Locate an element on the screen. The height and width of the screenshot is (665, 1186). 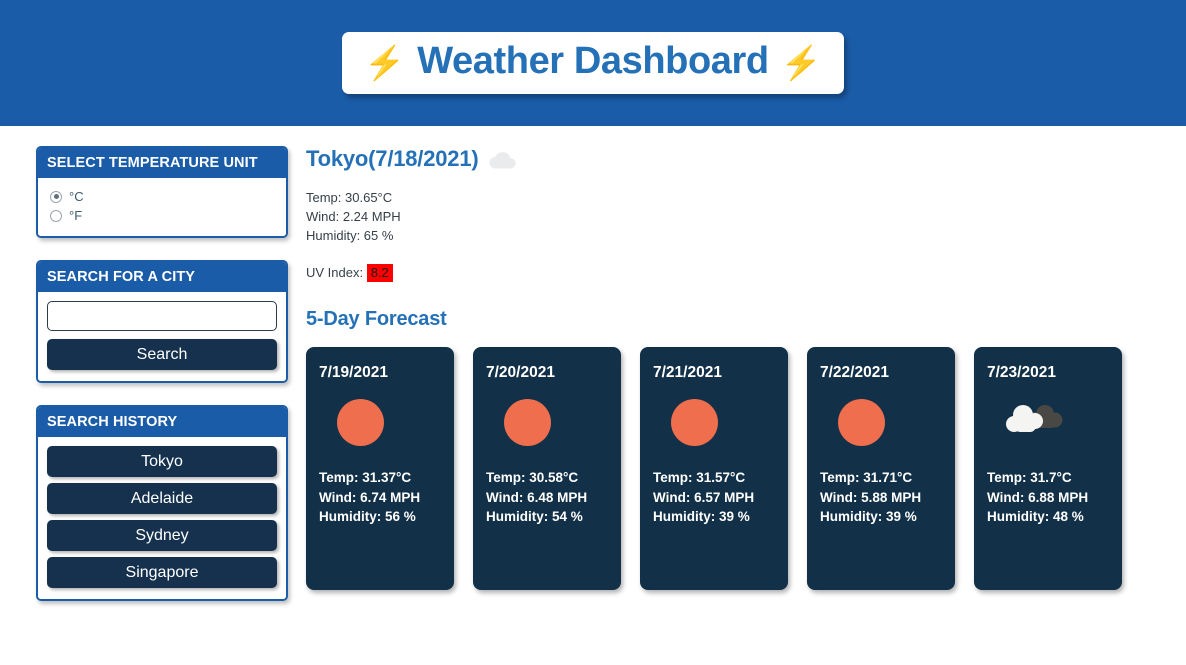
current-temp: Temp: 30.65°C is located at coordinates (349, 197).